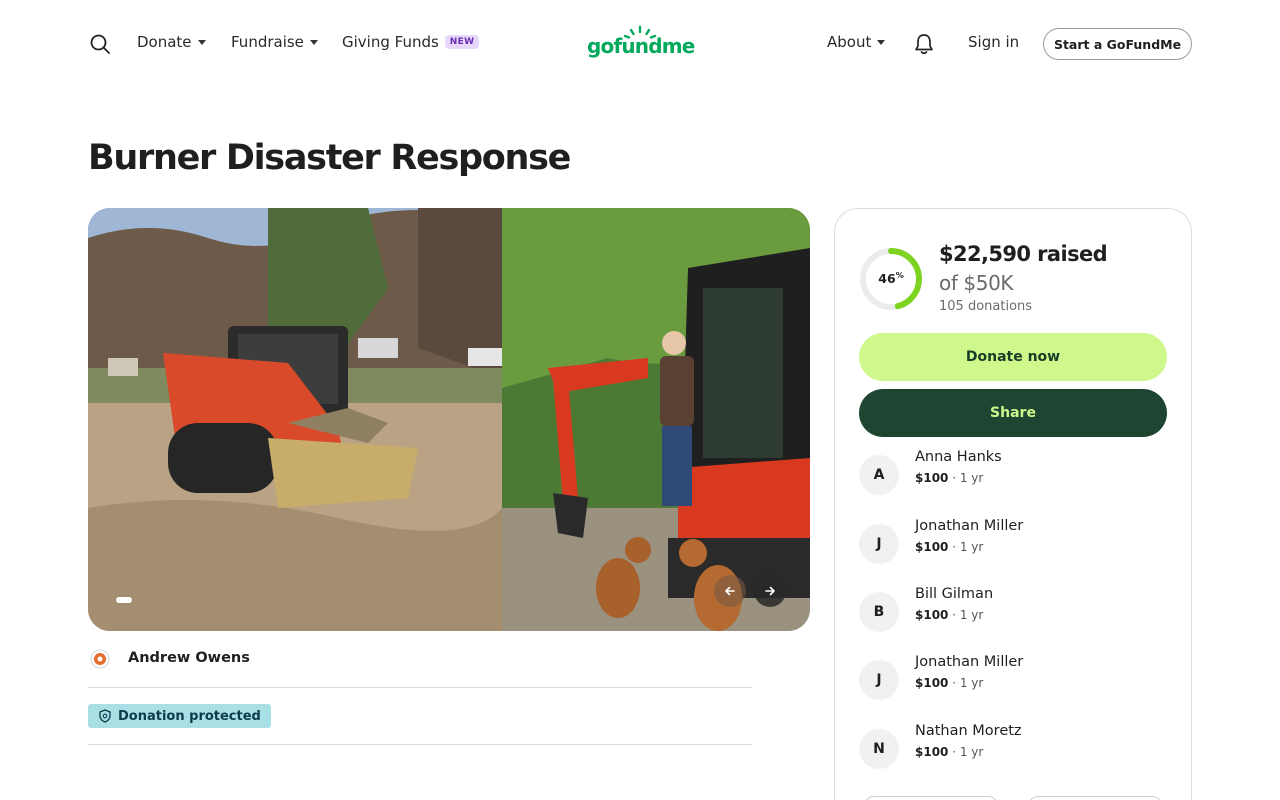 This screenshot has width=1280, height=800. What do you see at coordinates (879, 475) in the screenshot?
I see `donor-avatar: A` at bounding box center [879, 475].